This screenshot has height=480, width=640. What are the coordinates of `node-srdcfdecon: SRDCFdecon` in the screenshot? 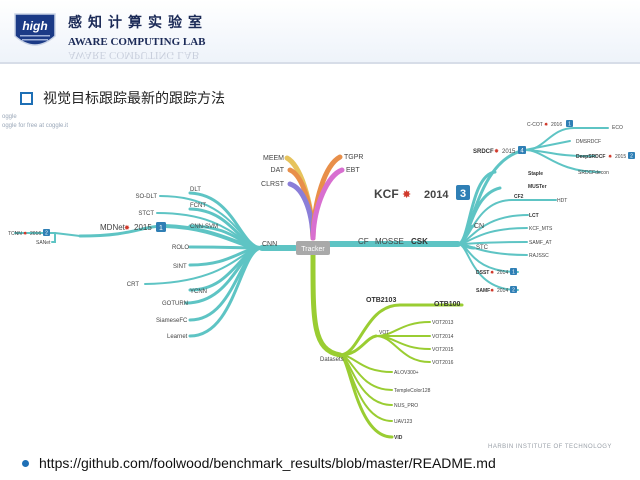 It's located at (593, 173).